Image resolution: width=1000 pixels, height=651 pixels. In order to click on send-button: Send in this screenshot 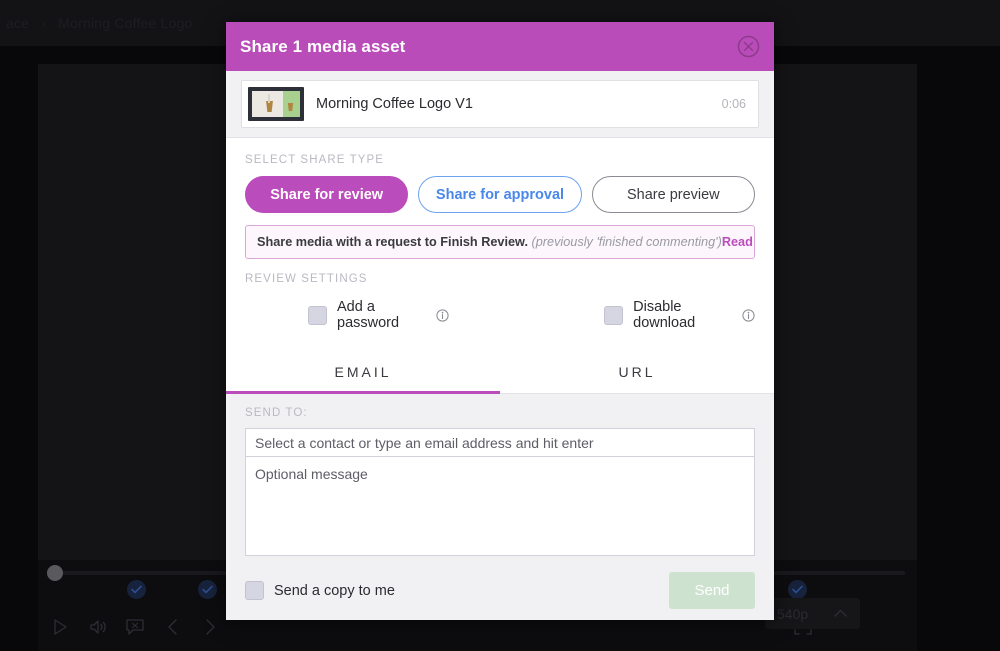, I will do `click(712, 590)`.